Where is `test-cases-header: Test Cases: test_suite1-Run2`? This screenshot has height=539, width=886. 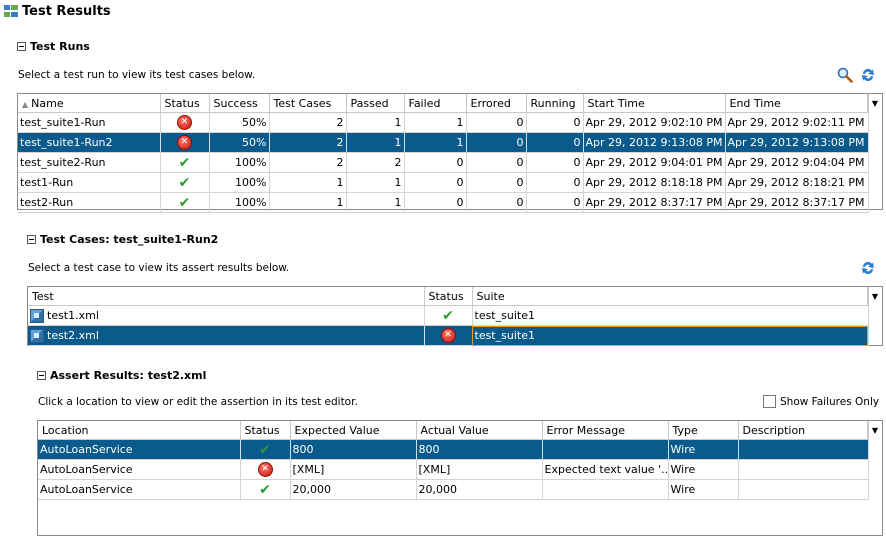 test-cases-header: Test Cases: test_suite1-Run2 is located at coordinates (122, 239).